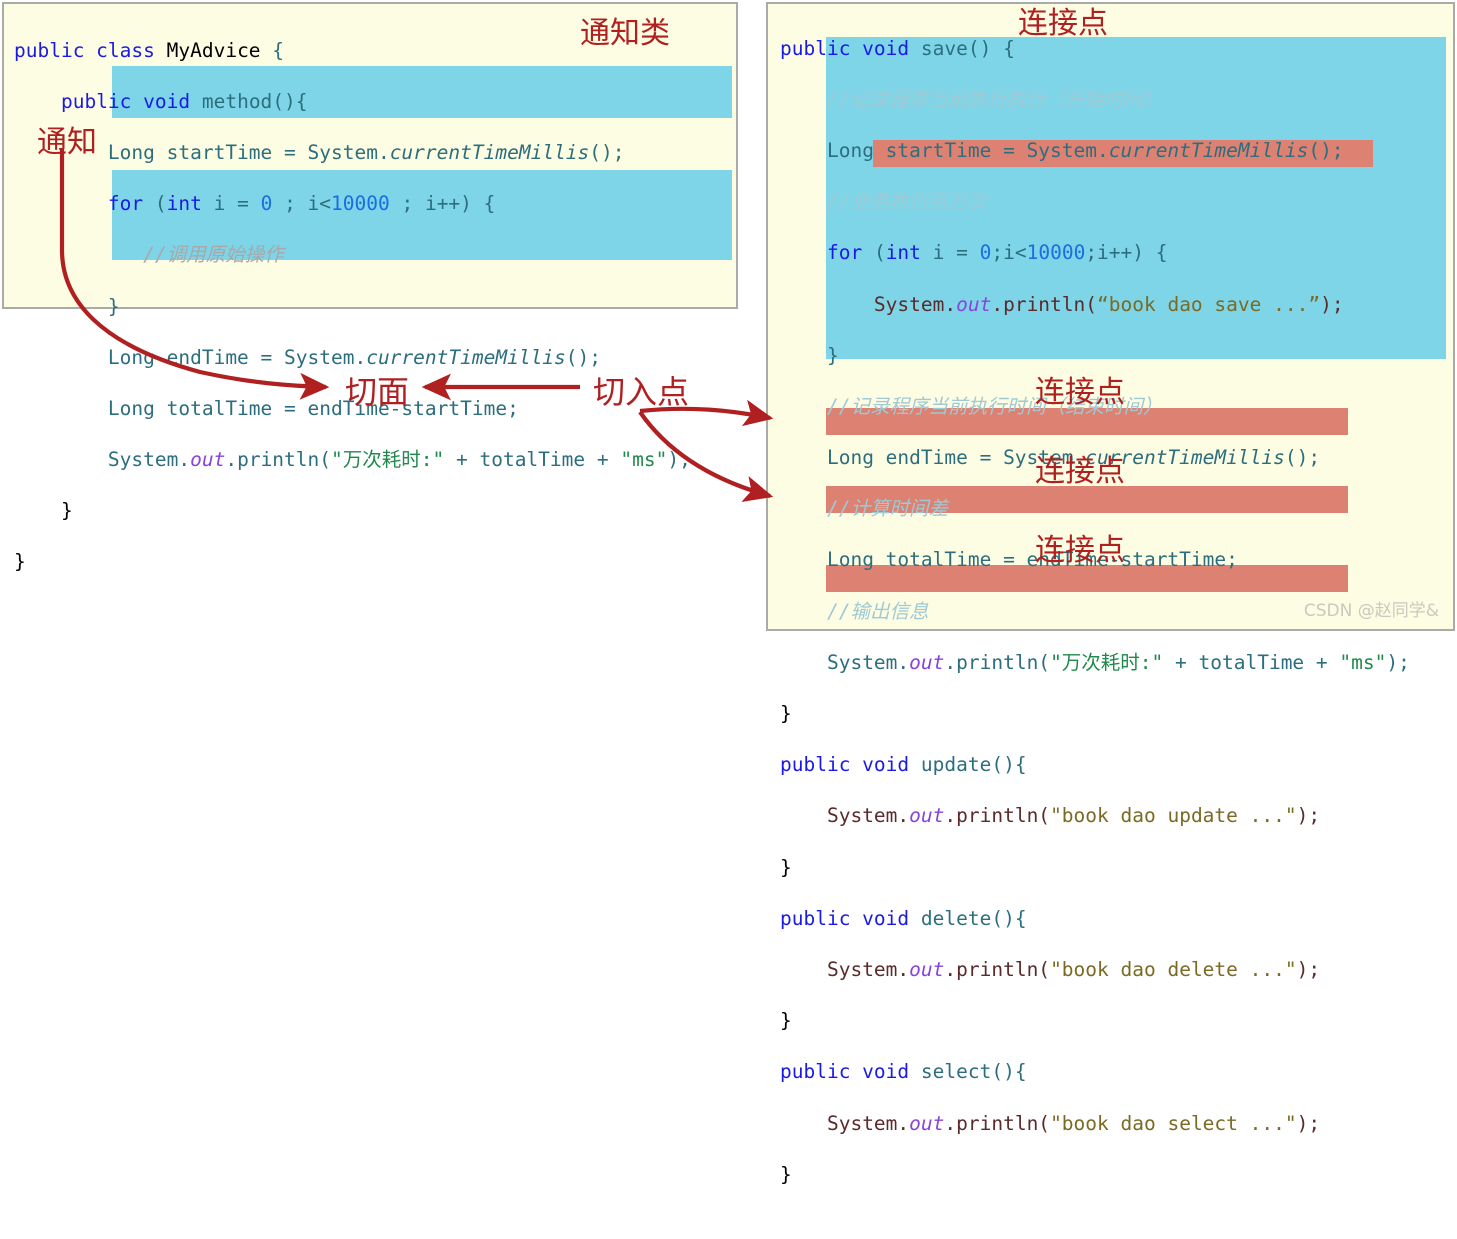 The height and width of the screenshot is (1239, 1457). What do you see at coordinates (1363, 662) in the screenshot?
I see `code-token-string: "ms"` at bounding box center [1363, 662].